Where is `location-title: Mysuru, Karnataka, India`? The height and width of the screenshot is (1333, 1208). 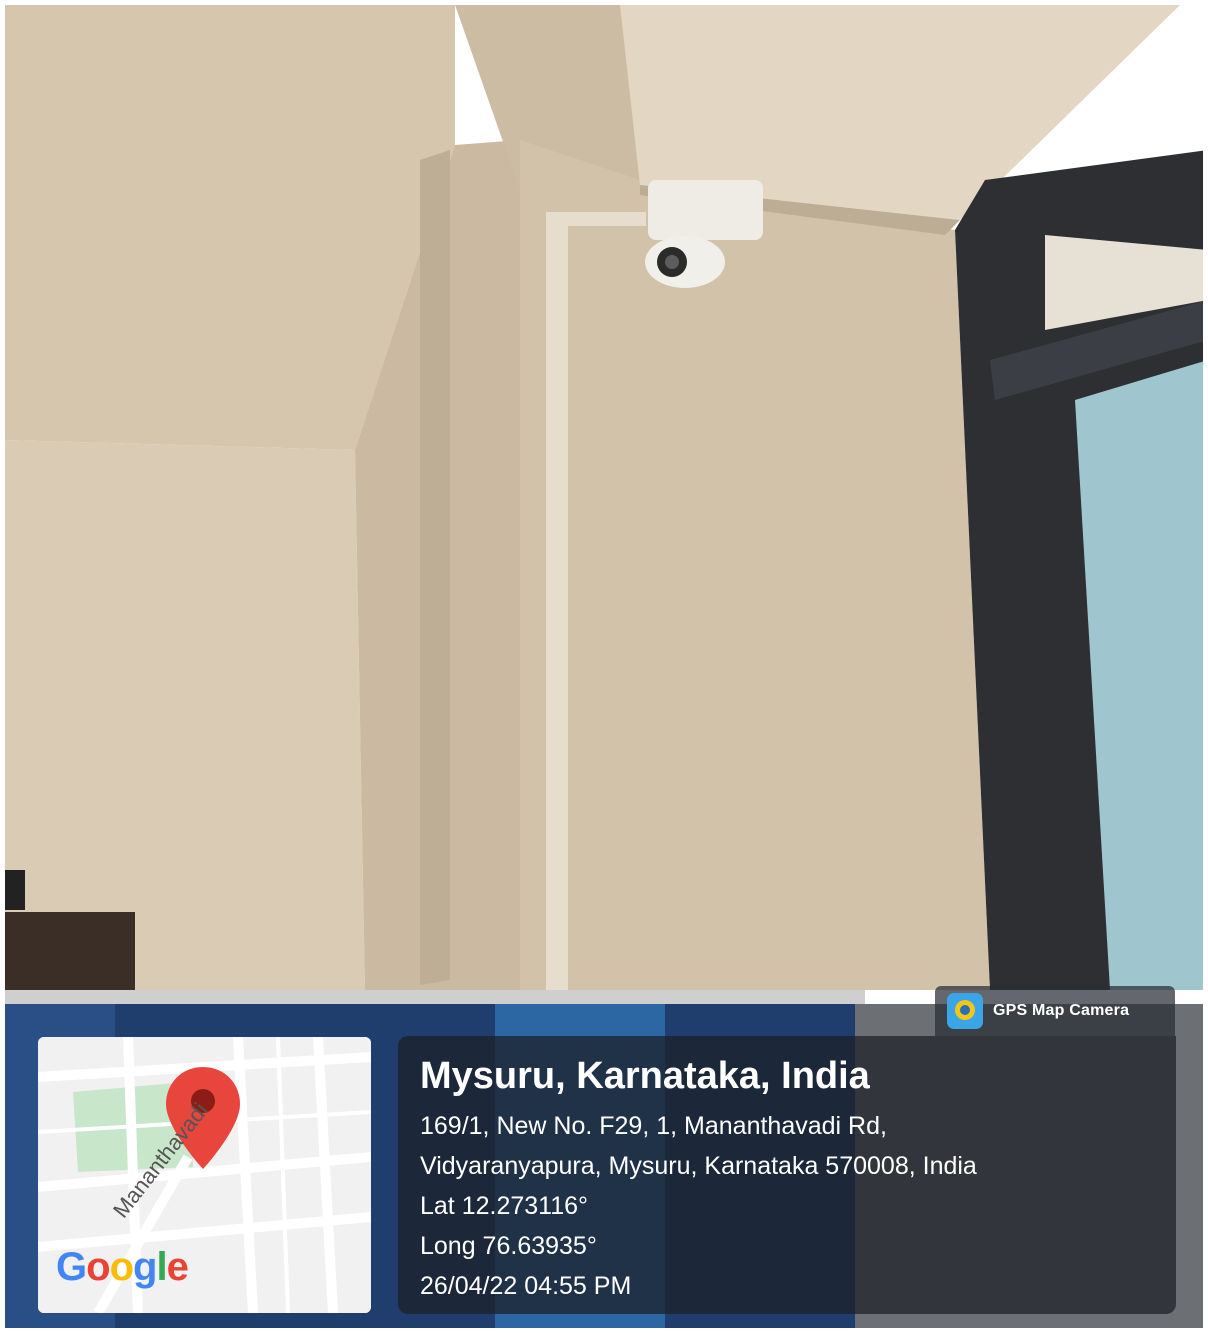 location-title: Mysuru, Karnataka, India is located at coordinates (645, 1076).